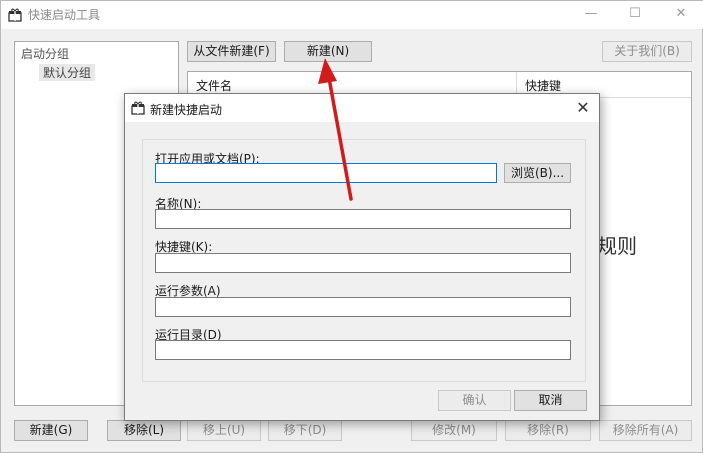  I want to click on tree-item-default-group: 默认分组, so click(67, 72).